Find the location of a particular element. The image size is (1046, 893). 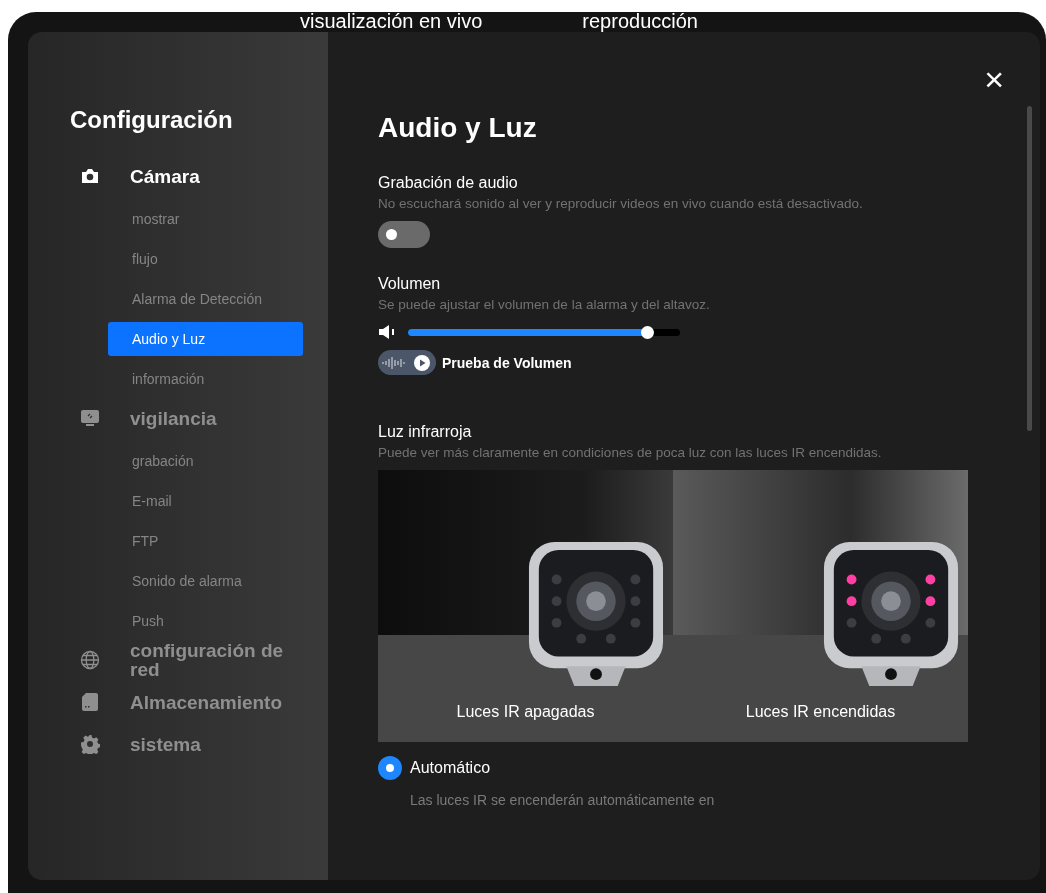

nav-tab: visualización en vivo is located at coordinates (391, 22).